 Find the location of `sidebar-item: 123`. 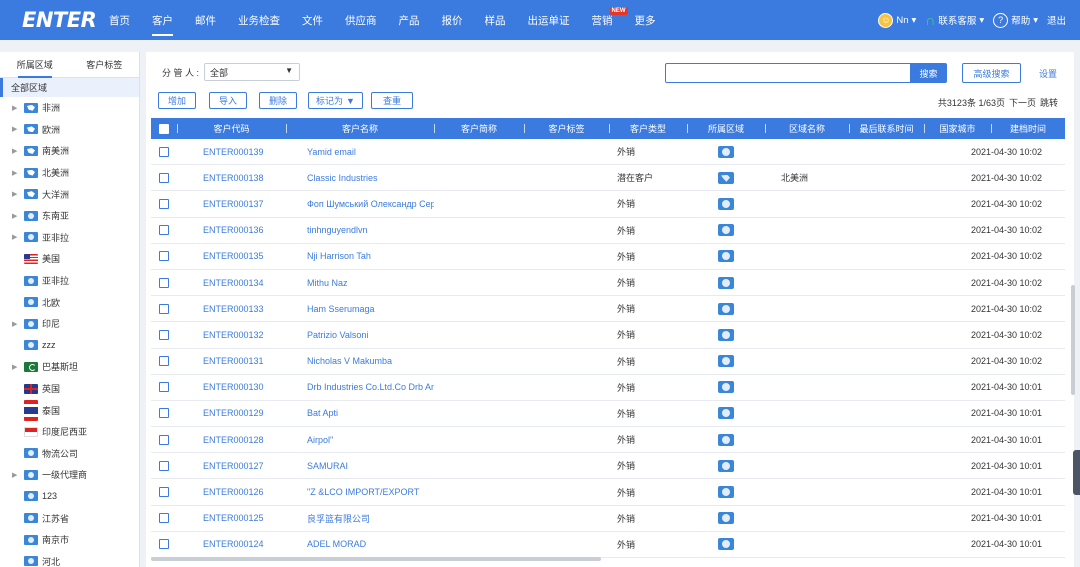

sidebar-item: 123 is located at coordinates (69, 497).